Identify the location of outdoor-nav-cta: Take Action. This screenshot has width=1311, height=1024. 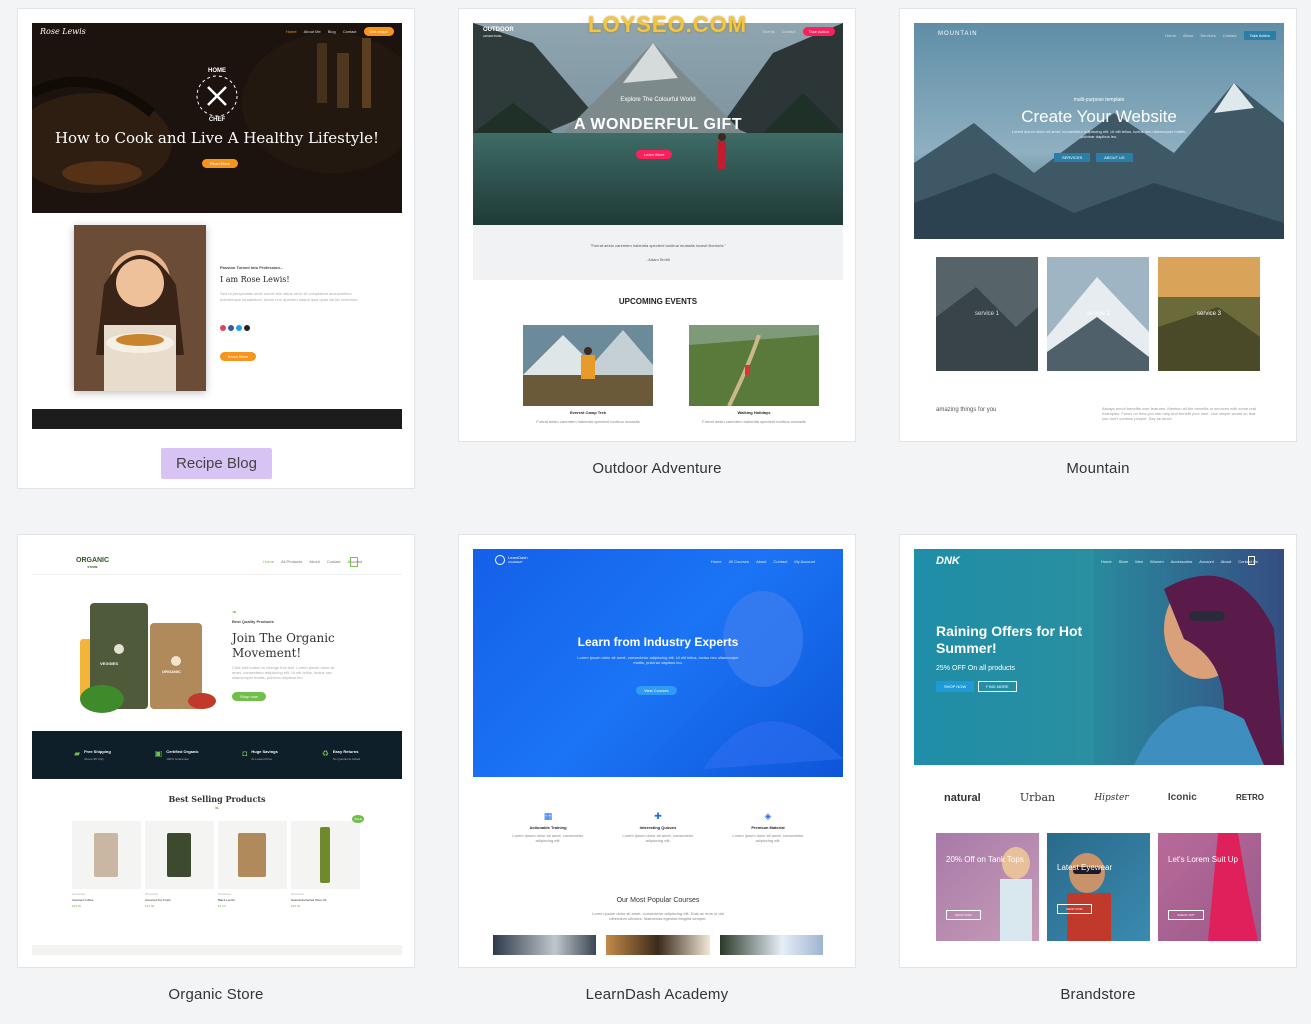
(818, 31).